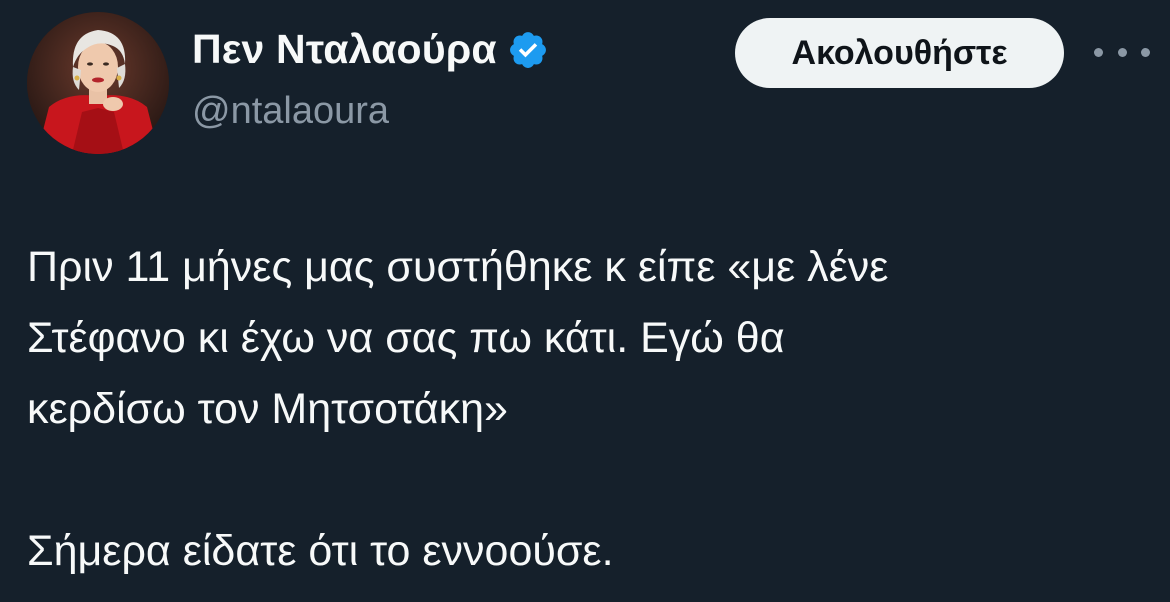  I want to click on ellipsis-icon, so click(1122, 52).